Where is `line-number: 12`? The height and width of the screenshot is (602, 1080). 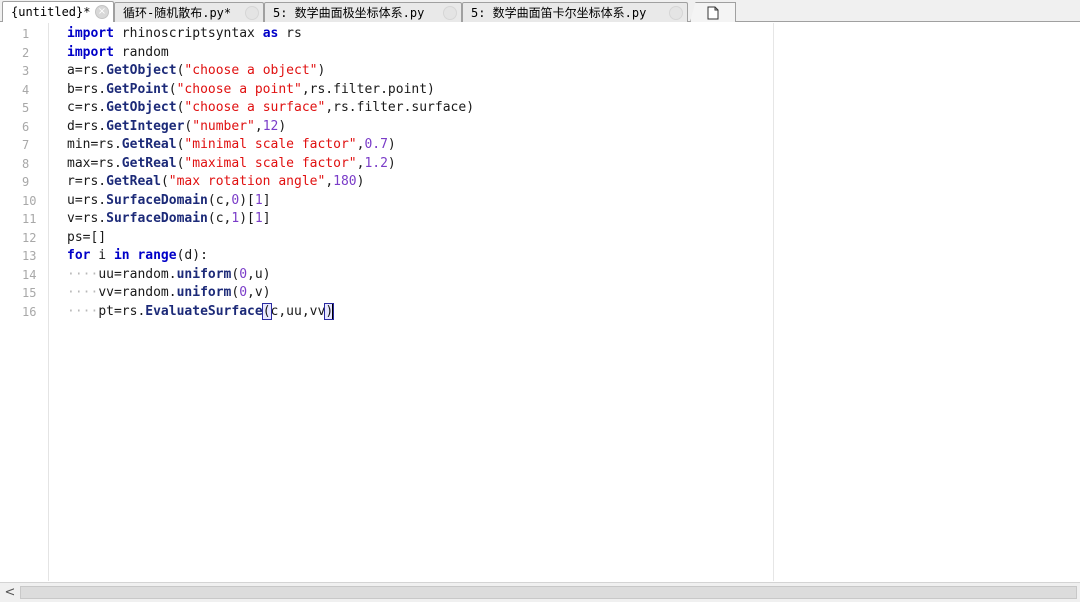
line-number: 12 is located at coordinates (29, 237).